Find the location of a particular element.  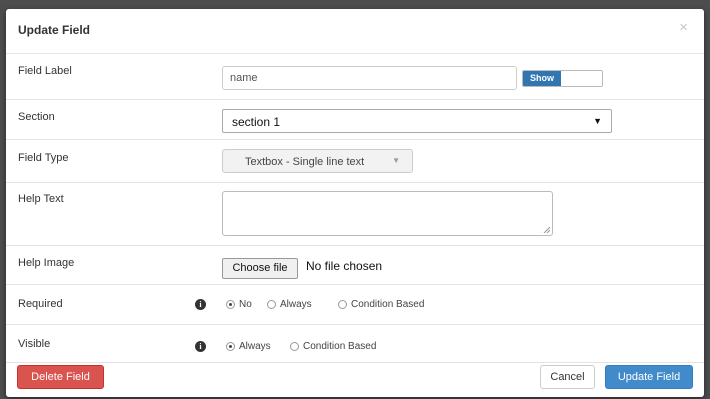

resize-grip-icon is located at coordinates (546, 229).